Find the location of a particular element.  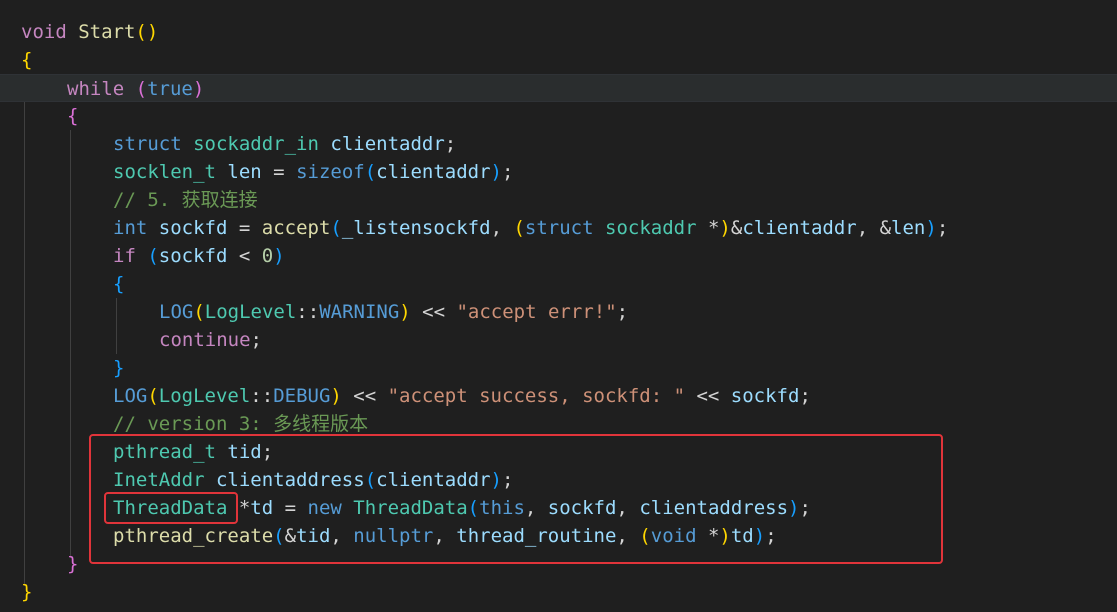

code-line: struct sockaddr_in clientaddr; is located at coordinates (558, 144).